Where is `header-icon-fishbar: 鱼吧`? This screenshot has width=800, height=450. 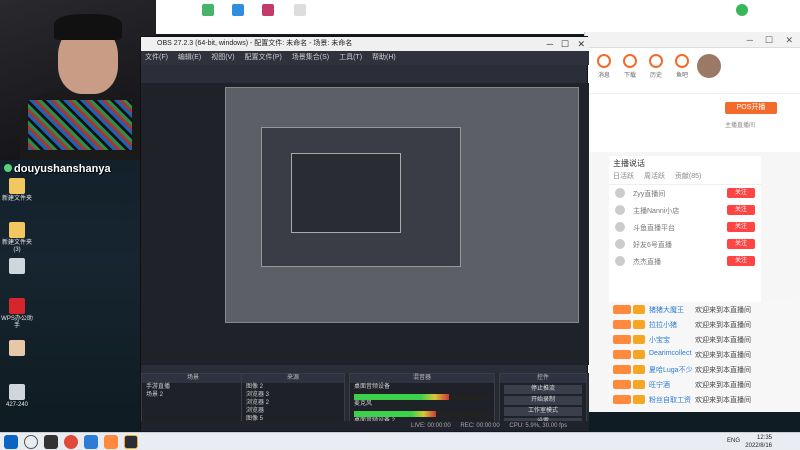 header-icon-fishbar: 鱼吧 is located at coordinates (682, 66).